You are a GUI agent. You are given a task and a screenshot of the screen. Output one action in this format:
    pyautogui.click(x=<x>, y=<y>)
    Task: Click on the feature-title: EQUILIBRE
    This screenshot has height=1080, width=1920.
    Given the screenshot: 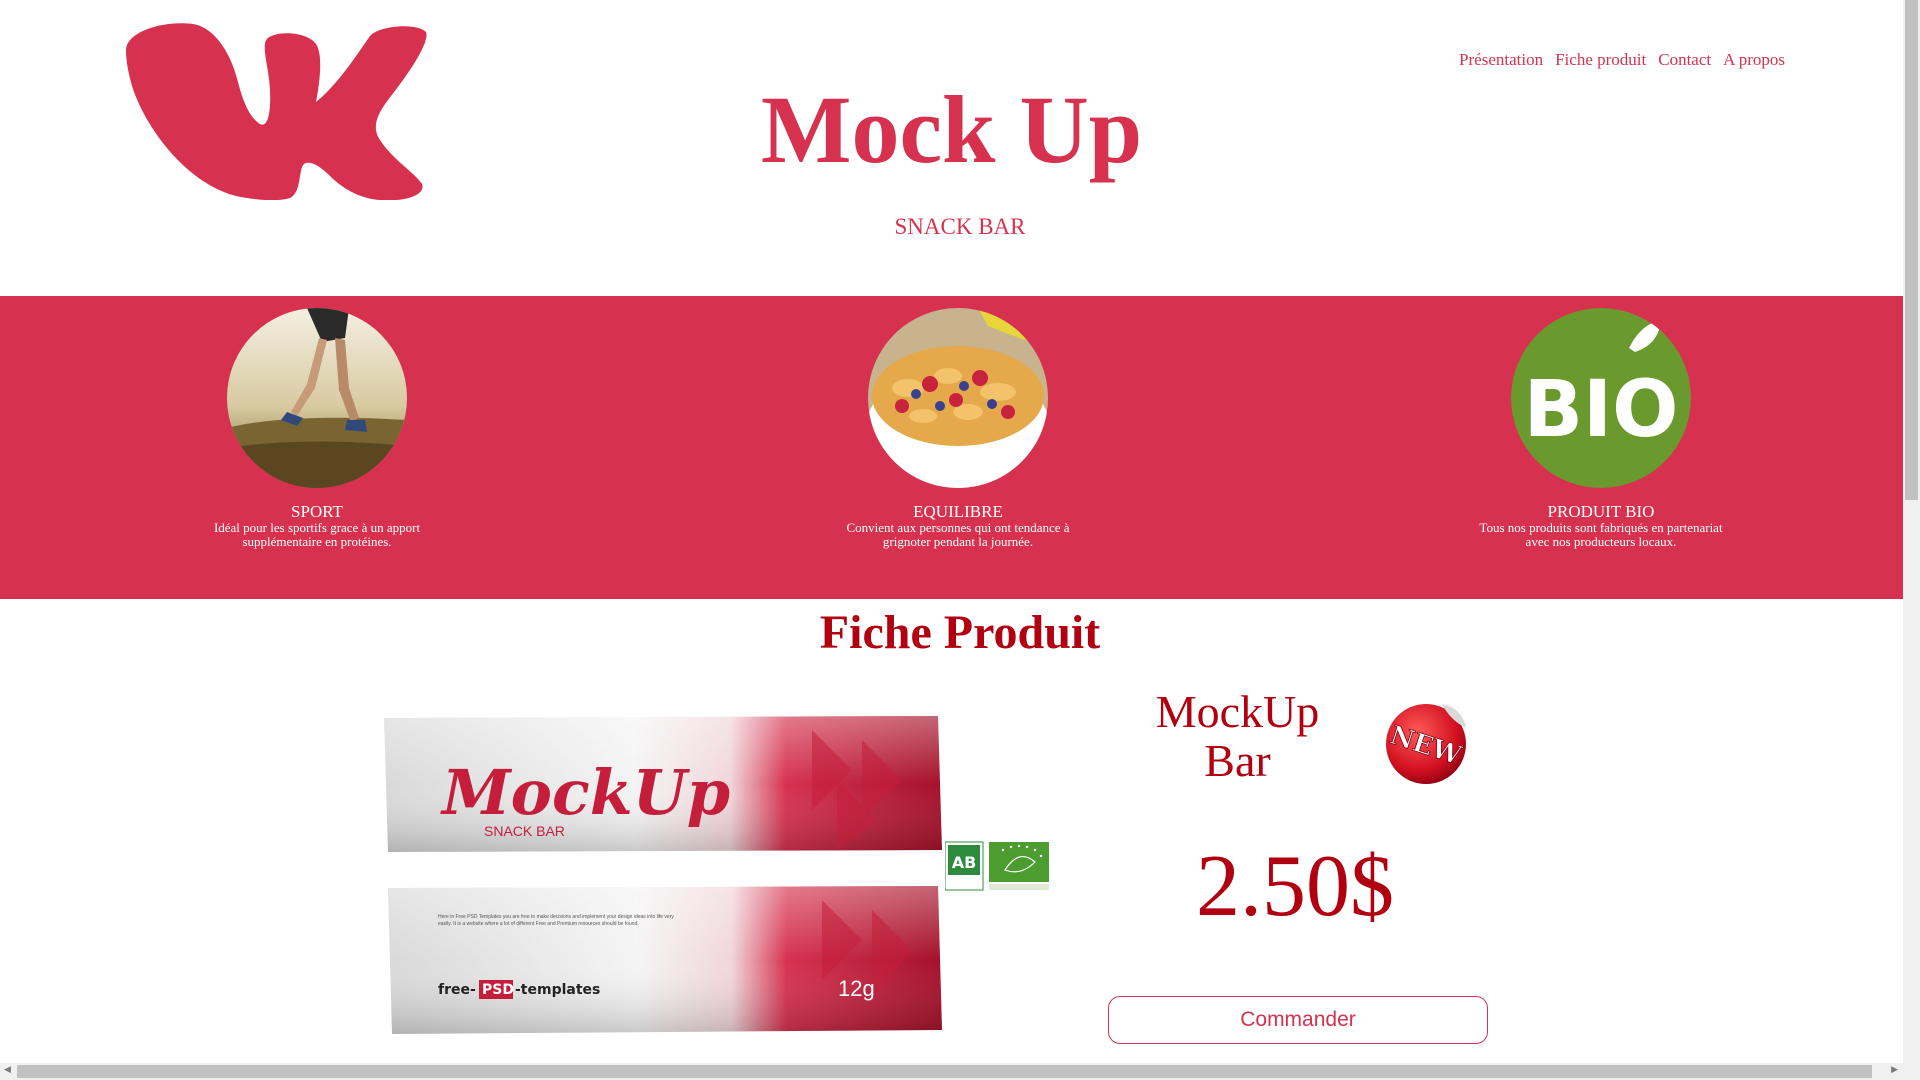 What is the action you would take?
    pyautogui.click(x=958, y=511)
    